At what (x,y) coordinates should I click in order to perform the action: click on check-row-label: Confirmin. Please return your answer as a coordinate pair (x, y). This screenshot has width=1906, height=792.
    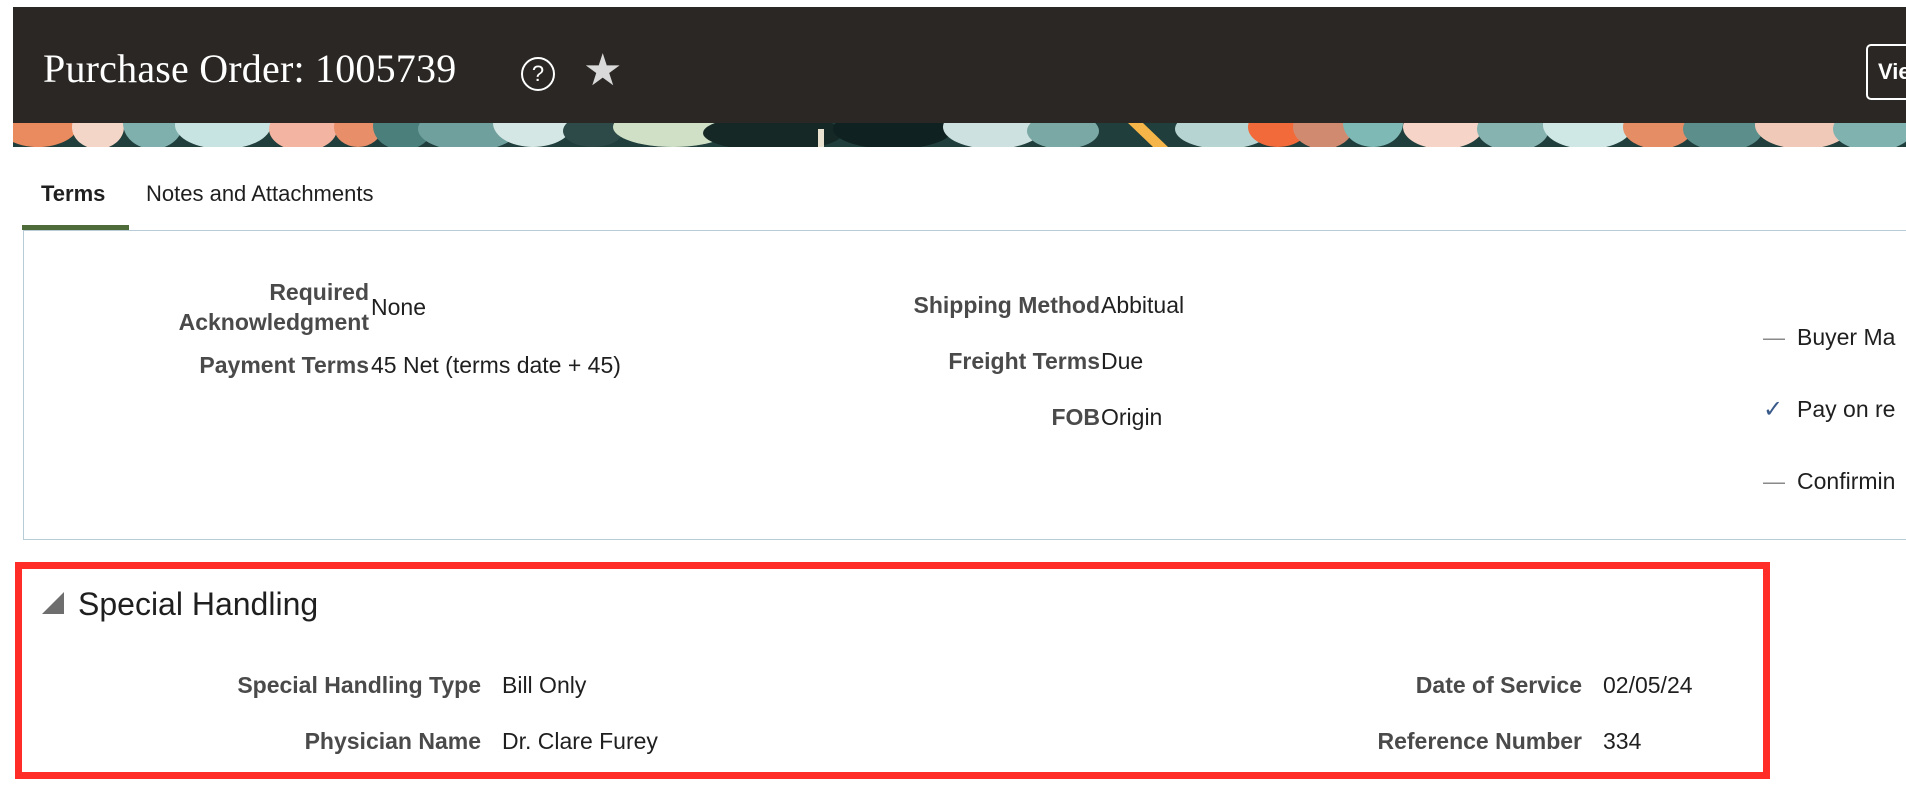
    Looking at the image, I should click on (1846, 481).